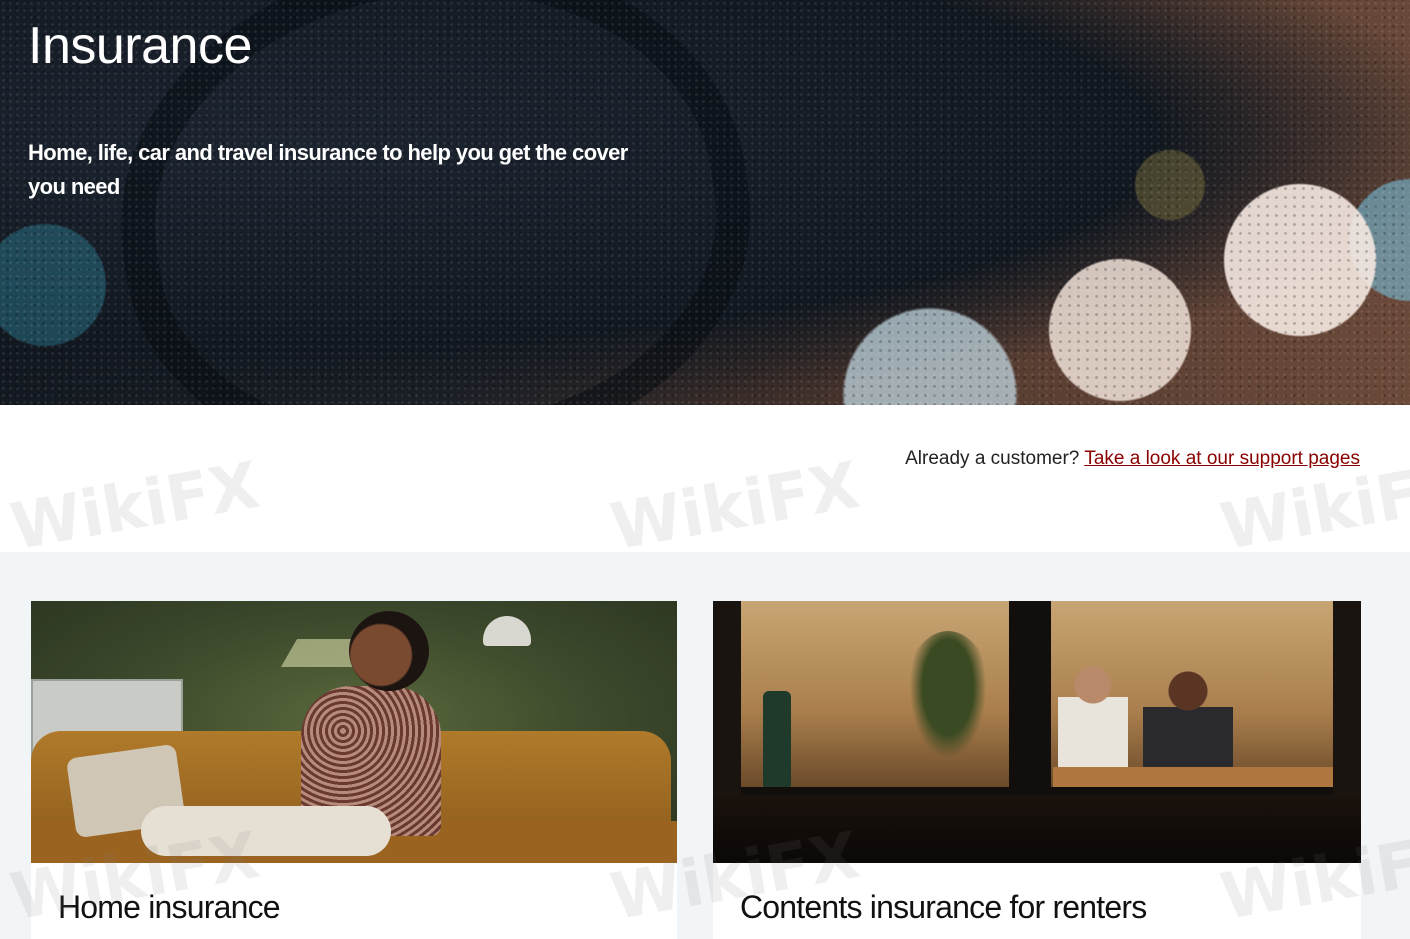 This screenshot has width=1410, height=939. I want to click on person-woman, so click(1093, 721).